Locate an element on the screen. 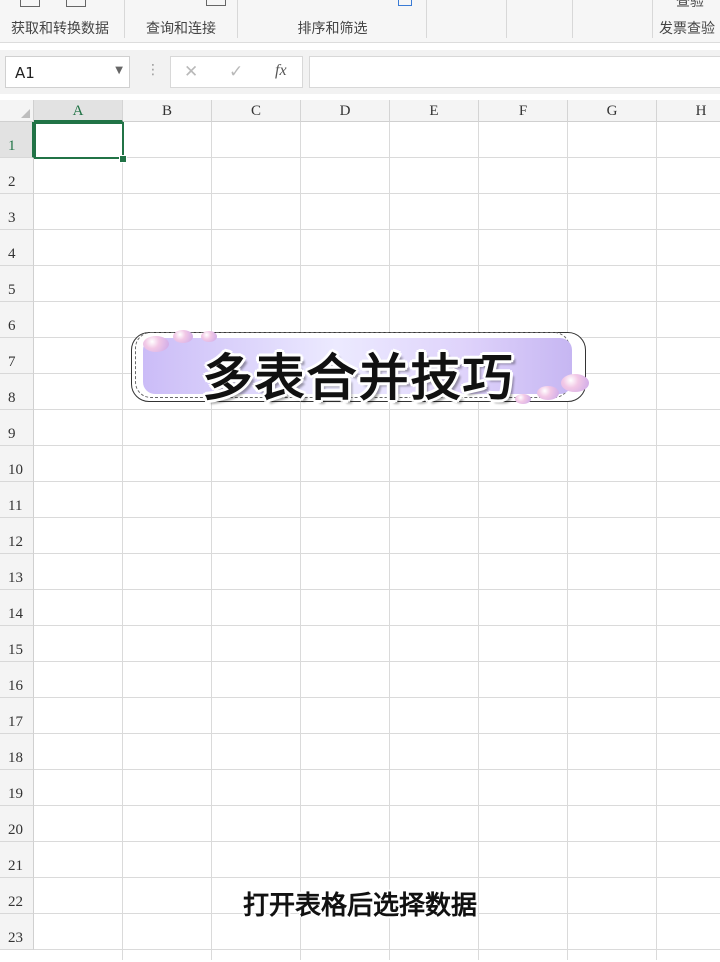 Image resolution: width=720 pixels, height=962 pixels. row-header-7: 7 is located at coordinates (17, 356).